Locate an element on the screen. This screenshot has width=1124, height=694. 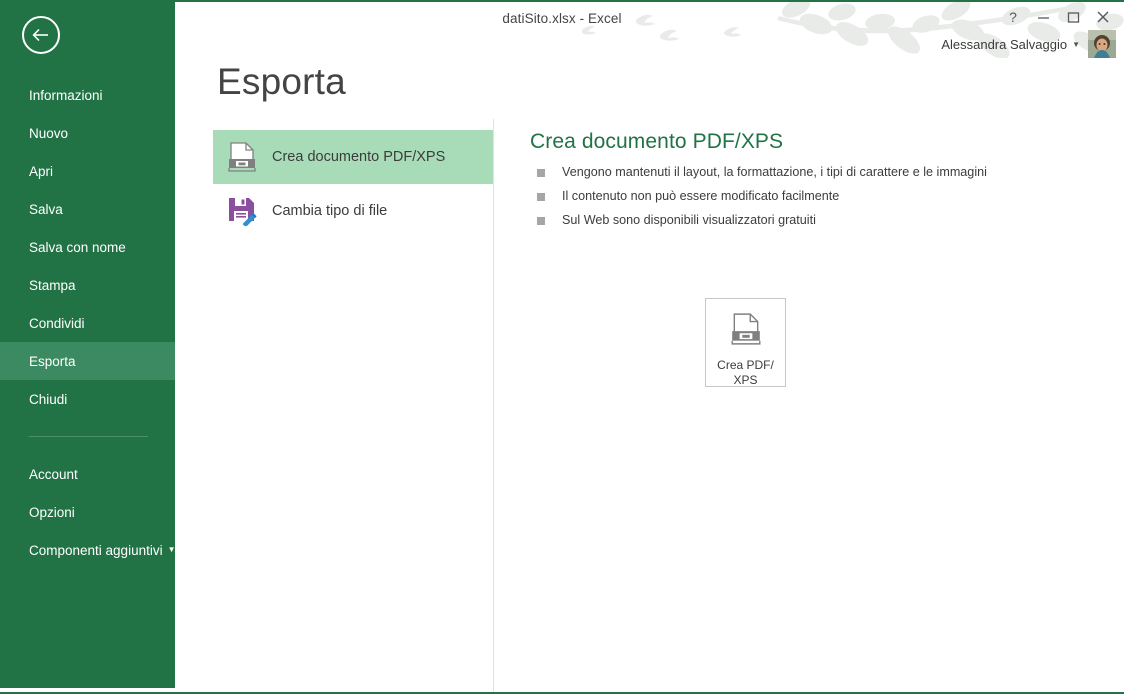
window-controls: ? is located at coordinates (1058, 17).